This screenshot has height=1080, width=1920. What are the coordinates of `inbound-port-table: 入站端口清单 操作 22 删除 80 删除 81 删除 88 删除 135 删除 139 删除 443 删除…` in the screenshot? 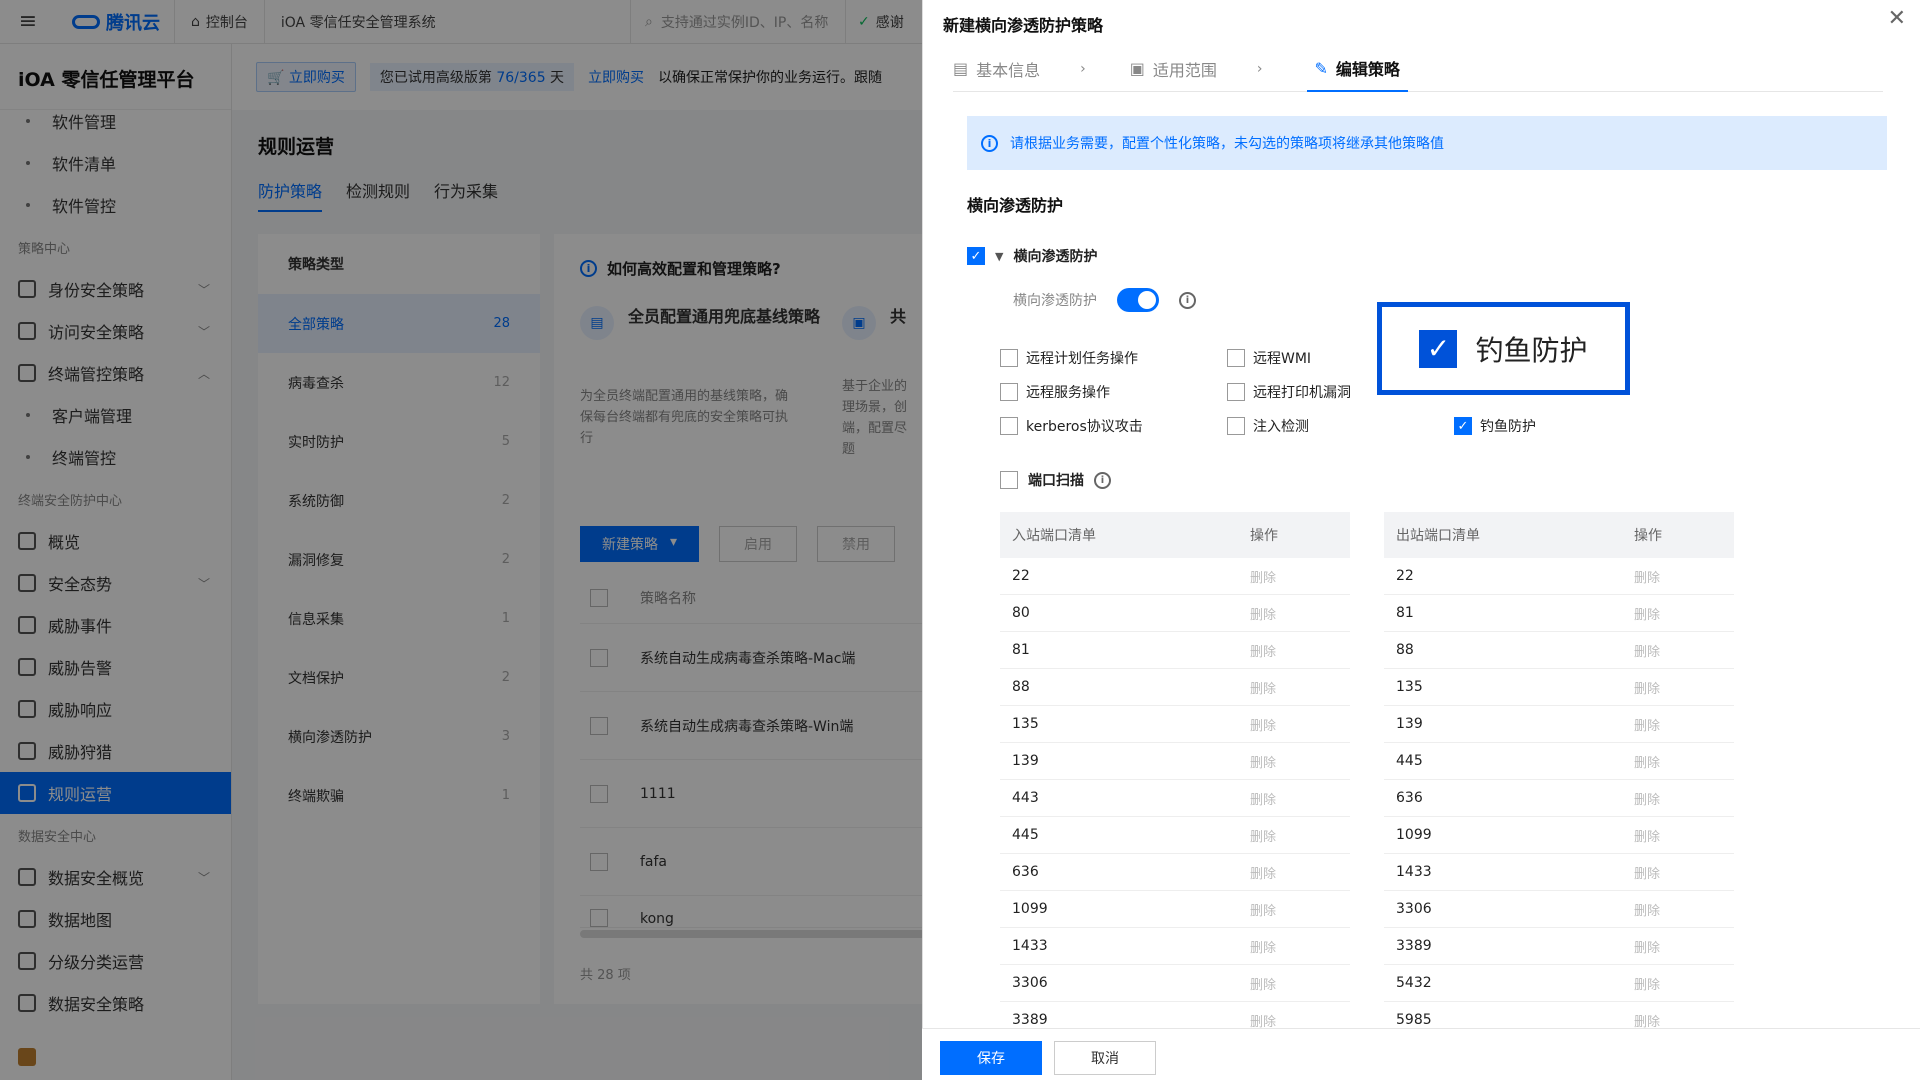 It's located at (1175, 775).